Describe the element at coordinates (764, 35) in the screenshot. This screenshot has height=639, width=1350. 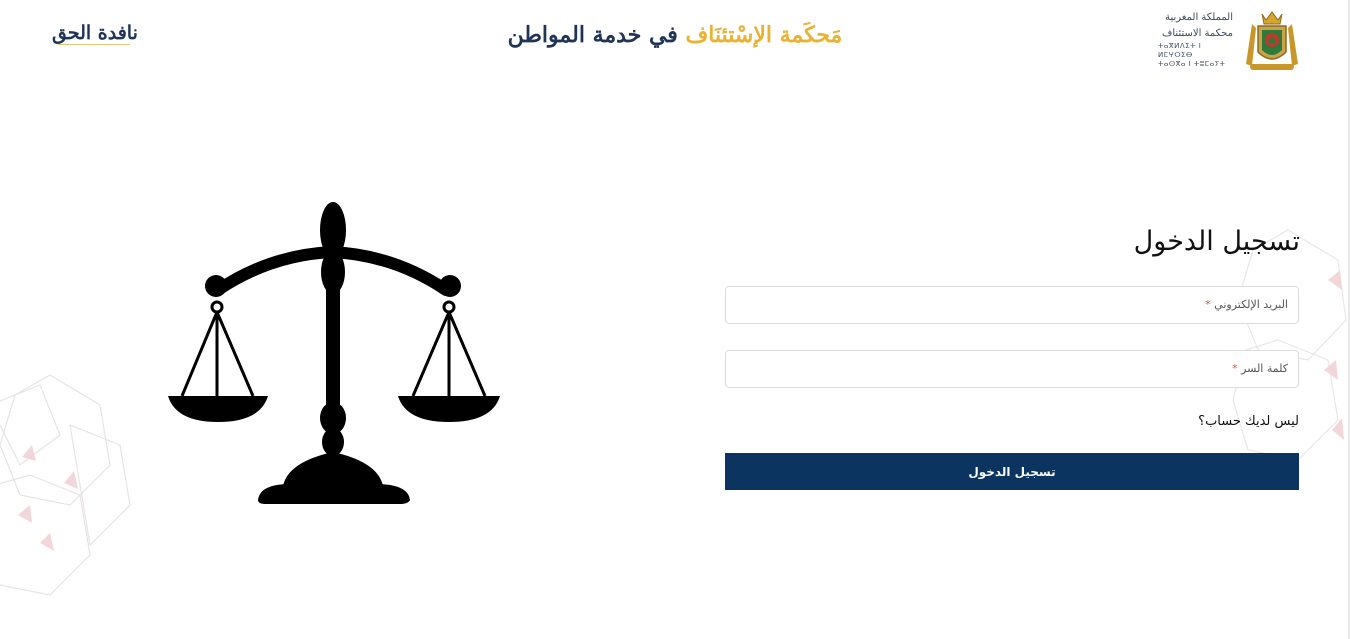
I see `title-court: مَحكَمة الإسْتئنَاف` at that location.